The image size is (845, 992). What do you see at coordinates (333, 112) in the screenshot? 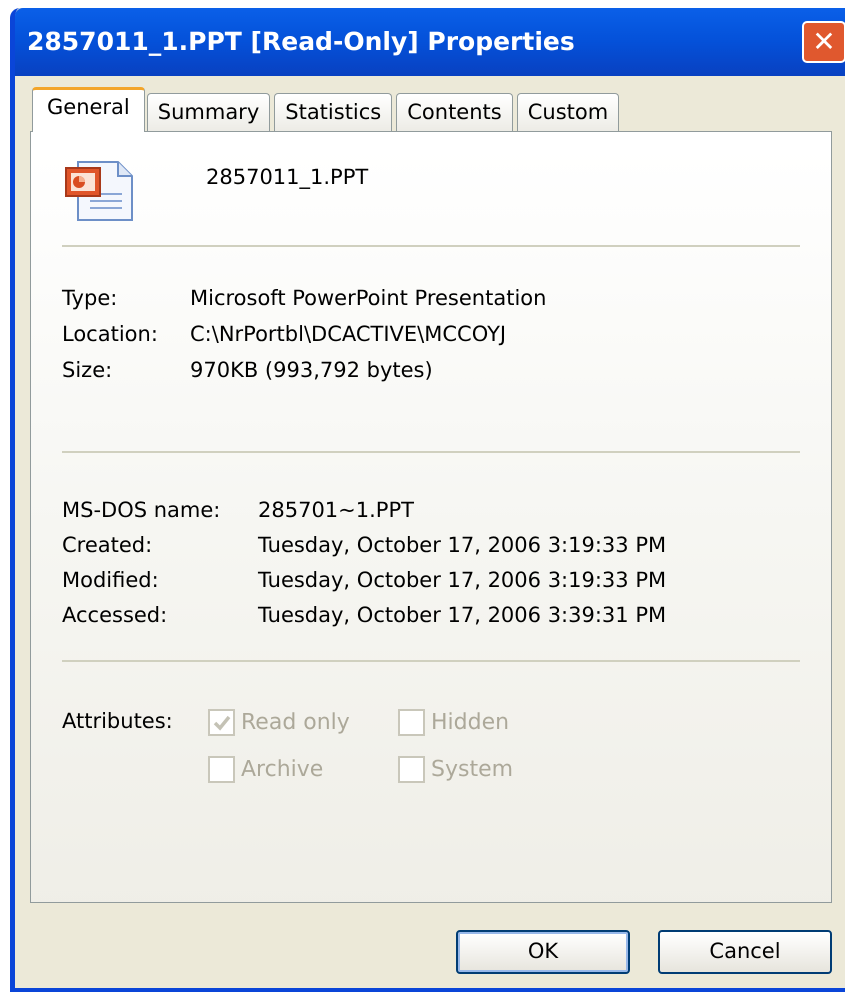
I see `tab: Statistics` at bounding box center [333, 112].